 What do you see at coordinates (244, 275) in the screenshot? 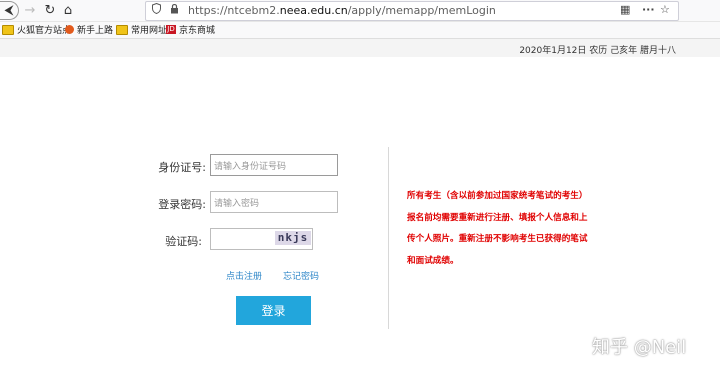
I see `register-link: 点击注册` at bounding box center [244, 275].